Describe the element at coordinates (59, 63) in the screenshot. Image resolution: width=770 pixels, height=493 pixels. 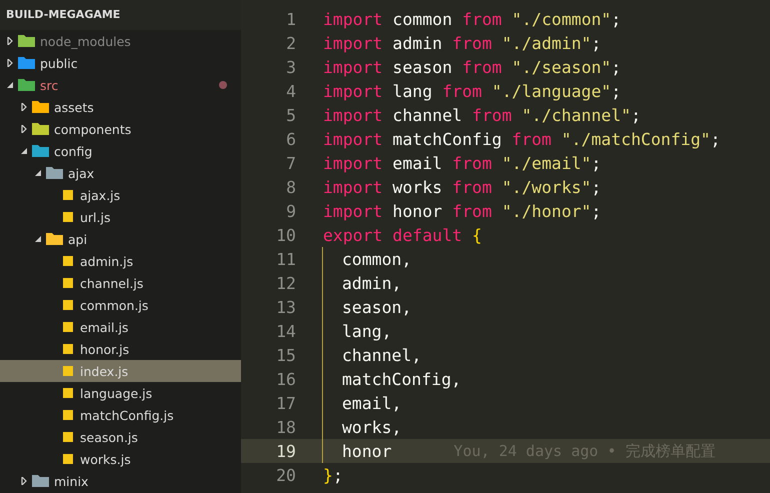
I see `tree-item-label: public` at that location.